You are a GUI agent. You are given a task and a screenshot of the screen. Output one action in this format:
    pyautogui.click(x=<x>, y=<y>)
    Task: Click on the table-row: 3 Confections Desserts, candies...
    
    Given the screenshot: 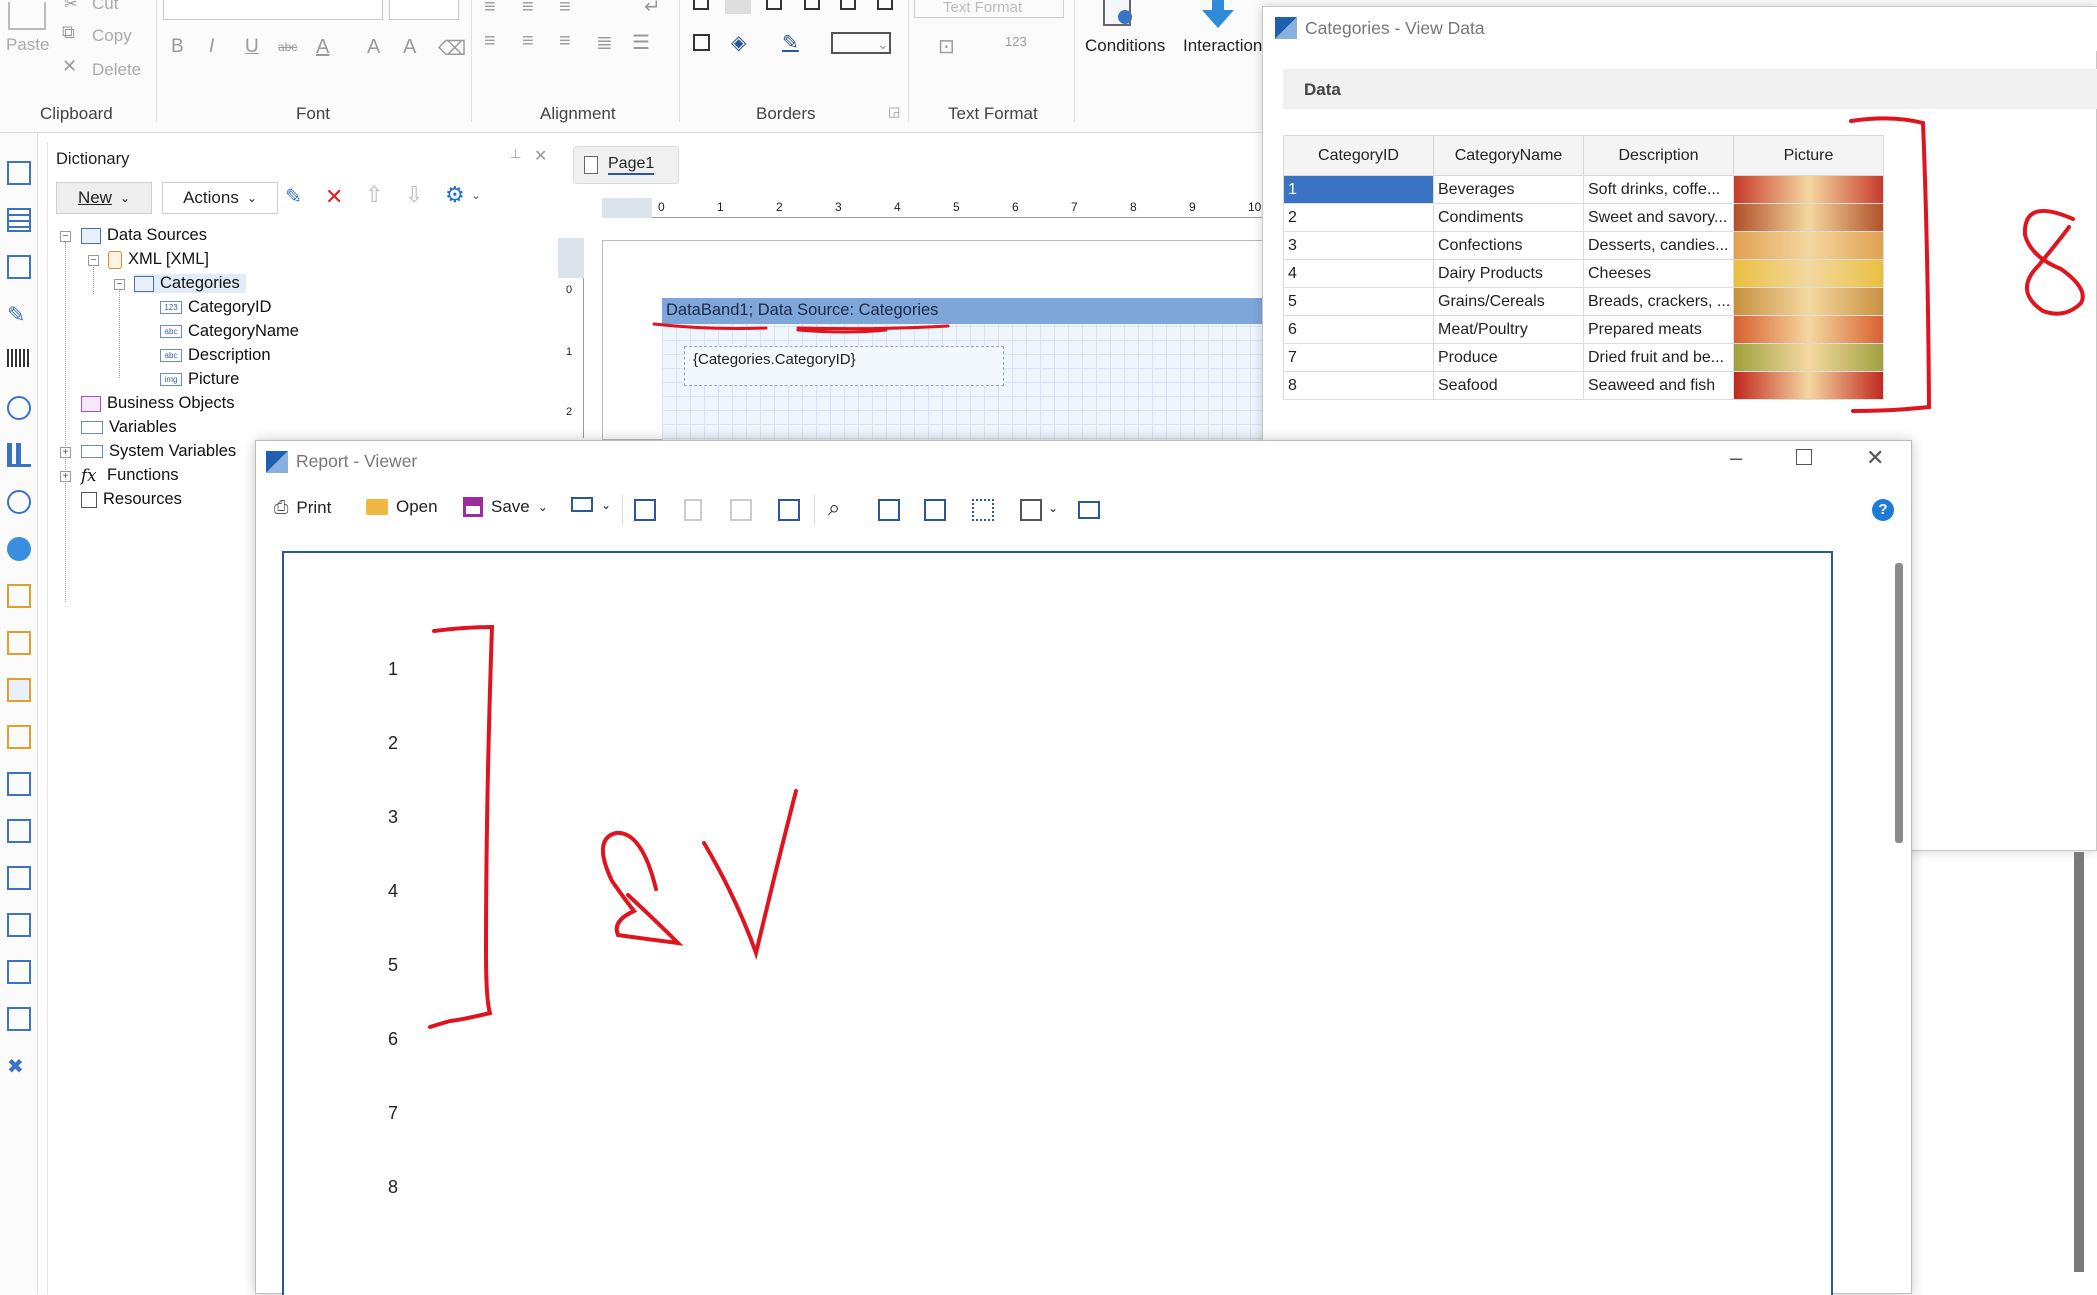 What is the action you would take?
    pyautogui.click(x=1583, y=245)
    